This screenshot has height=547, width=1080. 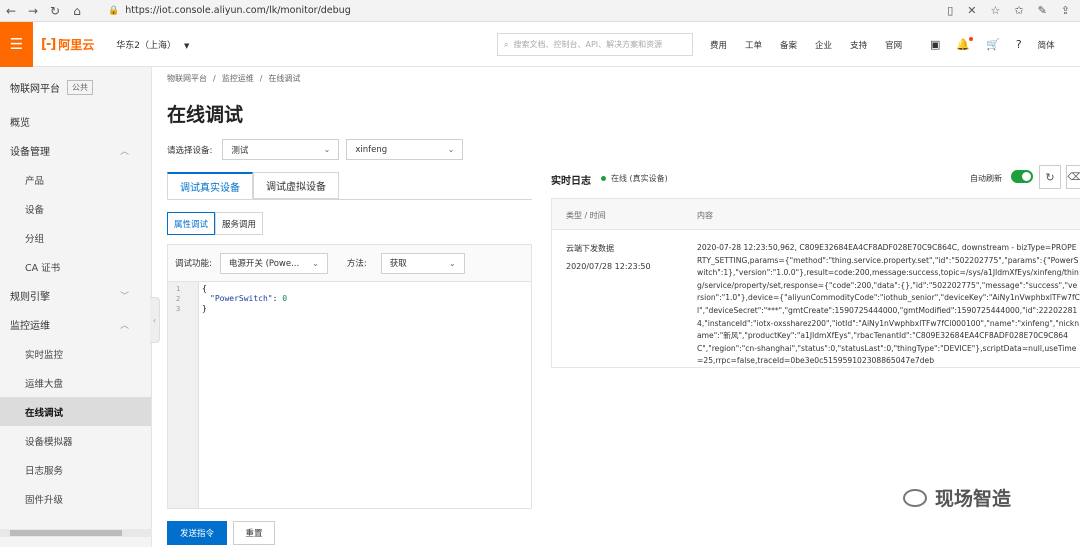 What do you see at coordinates (16, 44) in the screenshot?
I see `menu-icon: ☰` at bounding box center [16, 44].